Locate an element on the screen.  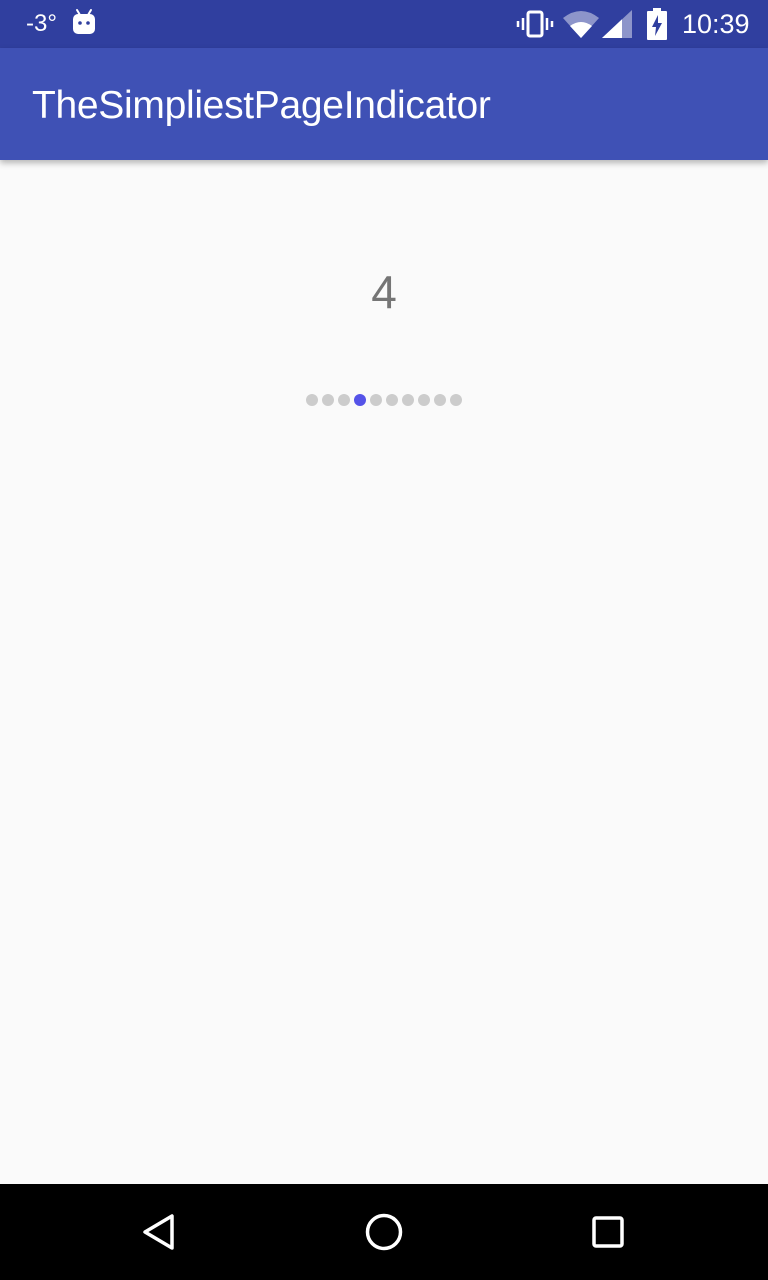
app-bar: TheSimpliestPageIndicator is located at coordinates (384, 104).